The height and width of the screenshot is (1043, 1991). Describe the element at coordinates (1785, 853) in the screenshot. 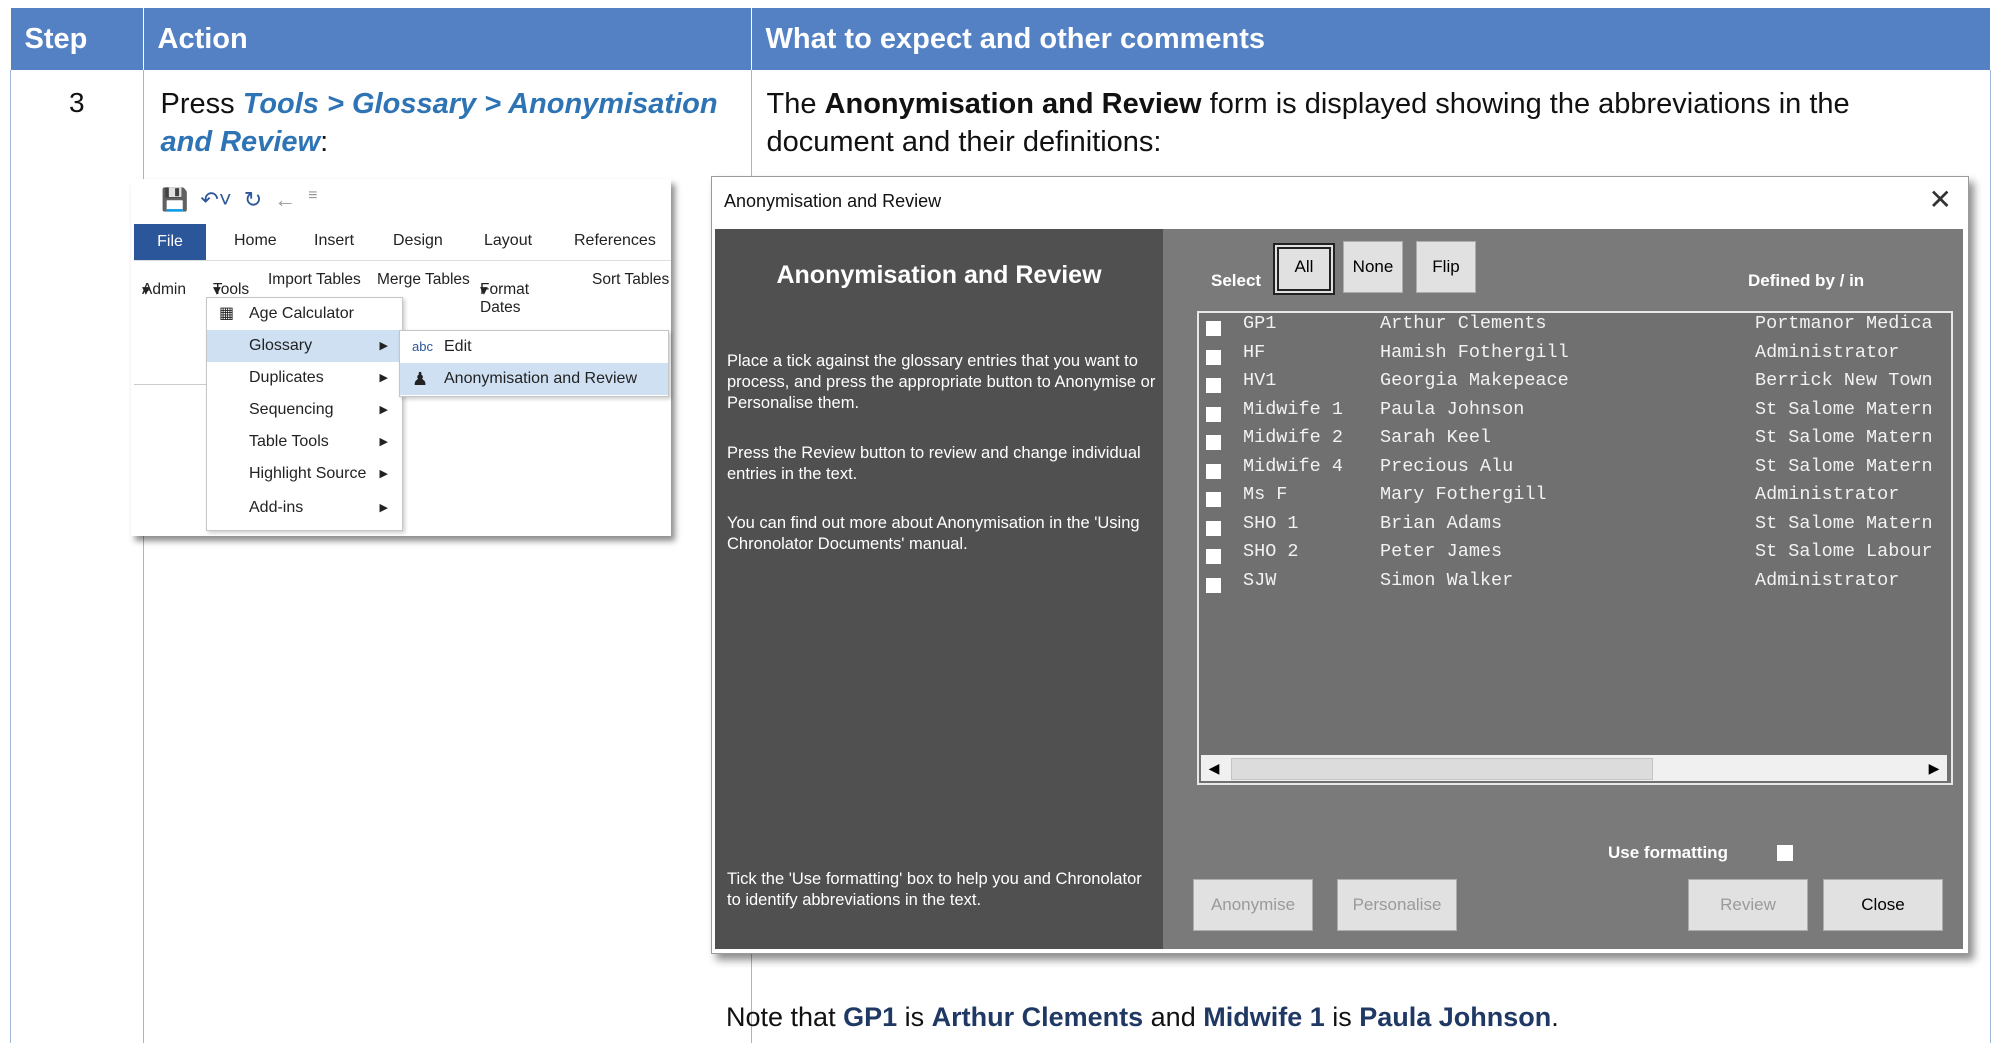

I see `use-formatting-checkbox` at that location.